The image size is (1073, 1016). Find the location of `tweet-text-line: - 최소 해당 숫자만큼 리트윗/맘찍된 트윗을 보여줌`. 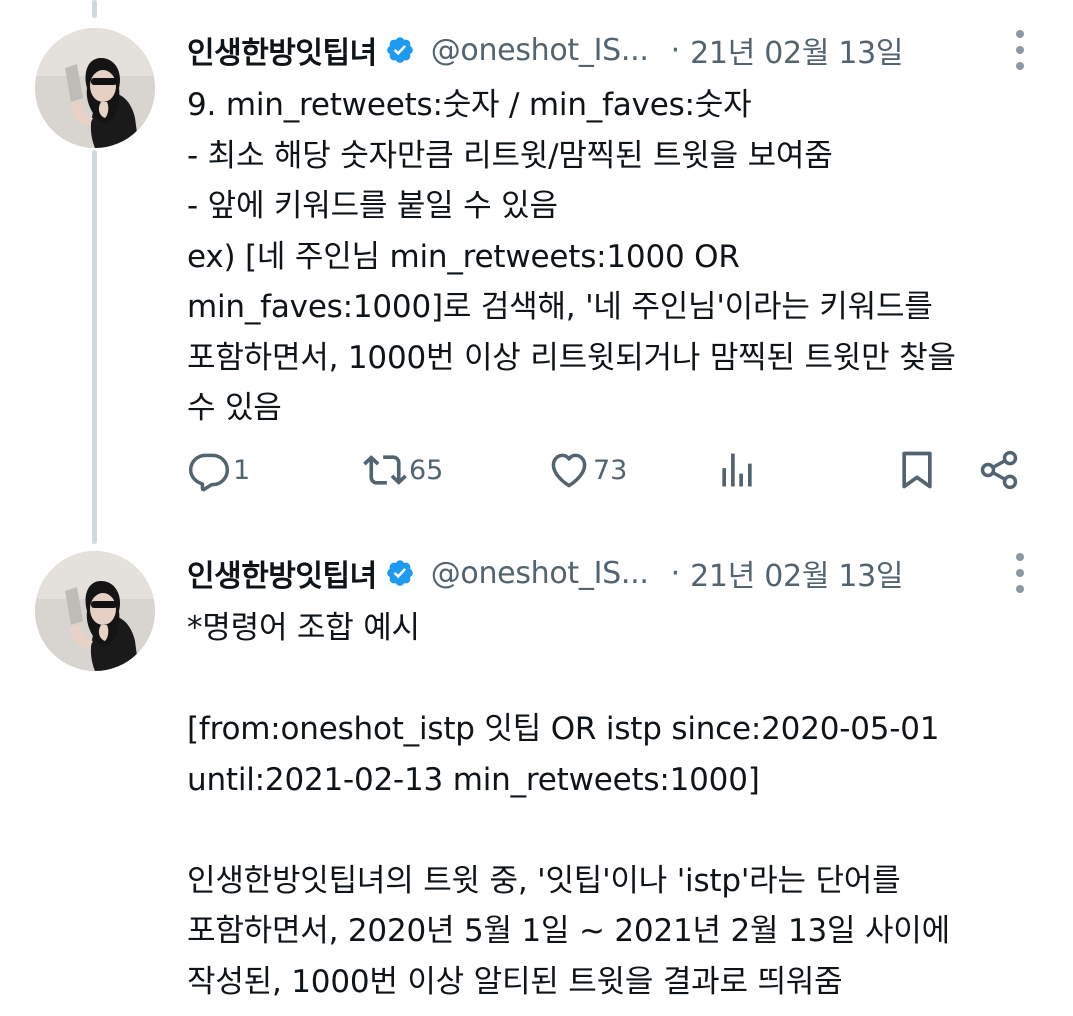

tweet-text-line: - 최소 해당 숫자만큼 리트윗/맘찍된 트윗을 보여줌 is located at coordinates (510, 155).